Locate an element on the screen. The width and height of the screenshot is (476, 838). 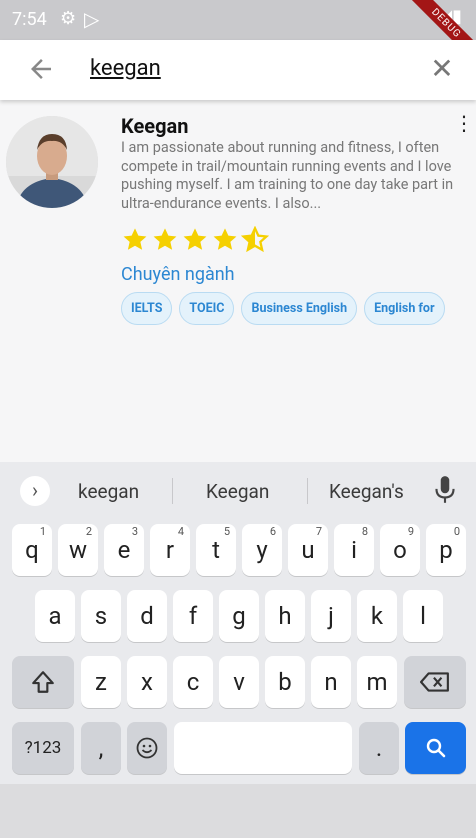
key-r: r4 is located at coordinates (170, 550).